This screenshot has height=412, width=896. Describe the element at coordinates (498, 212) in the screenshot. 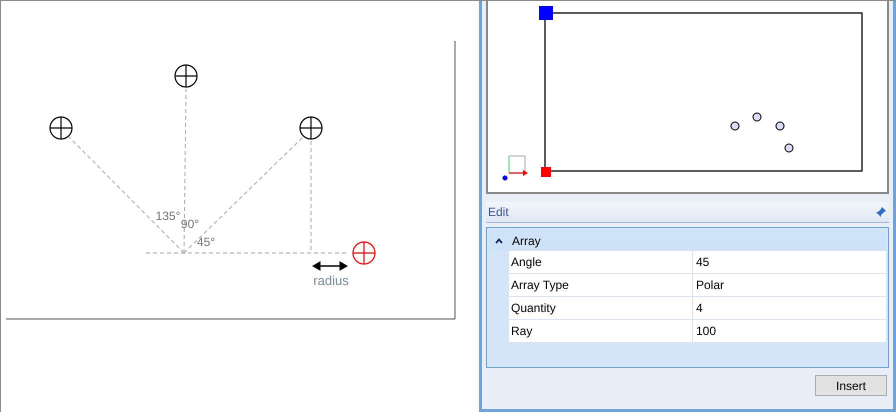

I see `panel-title: Edit` at that location.